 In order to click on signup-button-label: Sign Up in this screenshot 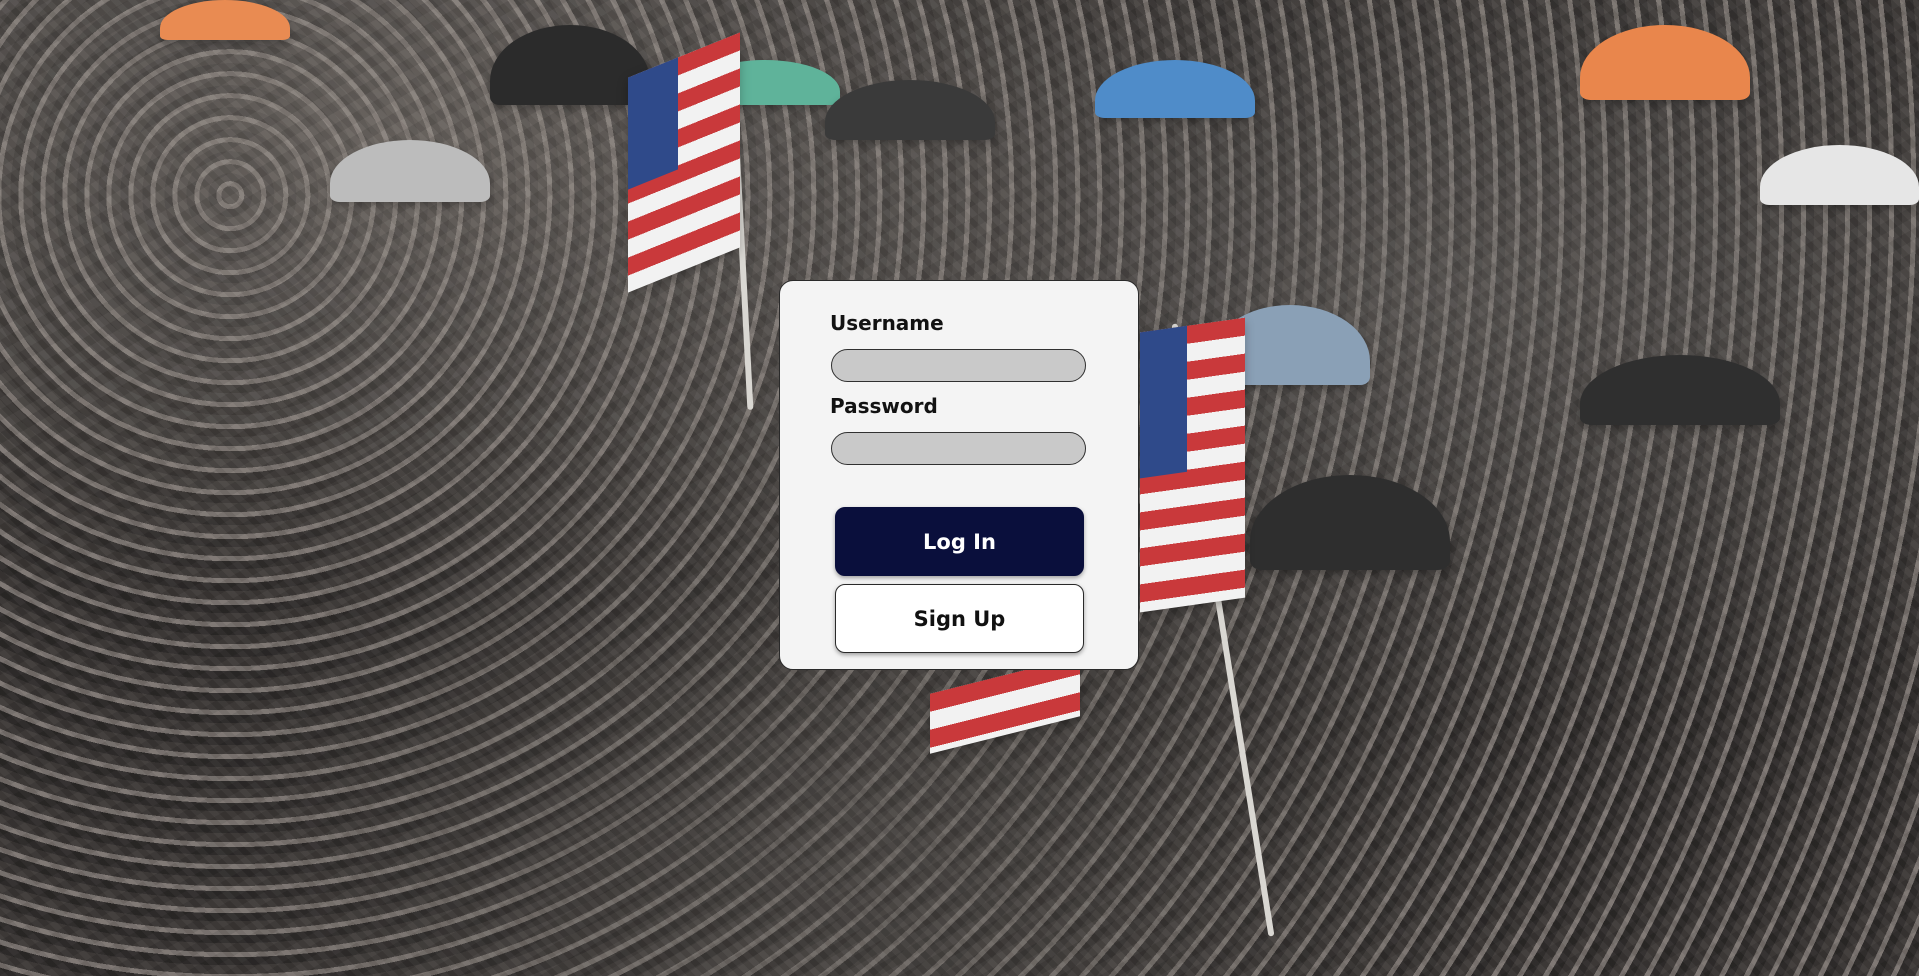, I will do `click(959, 618)`.